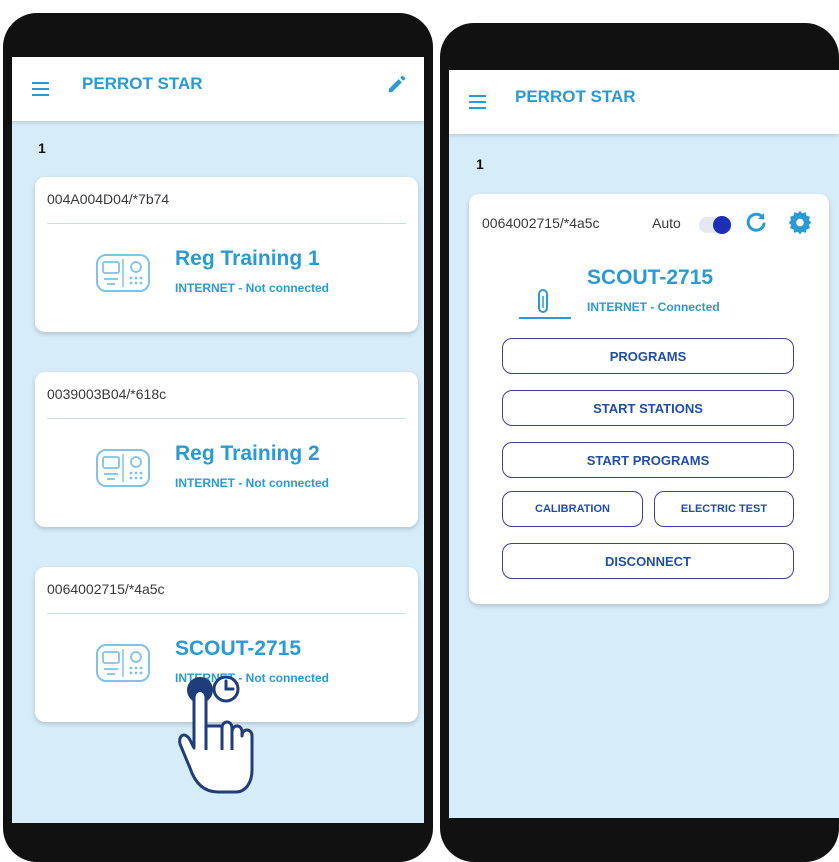 The height and width of the screenshot is (862, 839). I want to click on electric-test-button: ELECTRIC TEST, so click(724, 509).